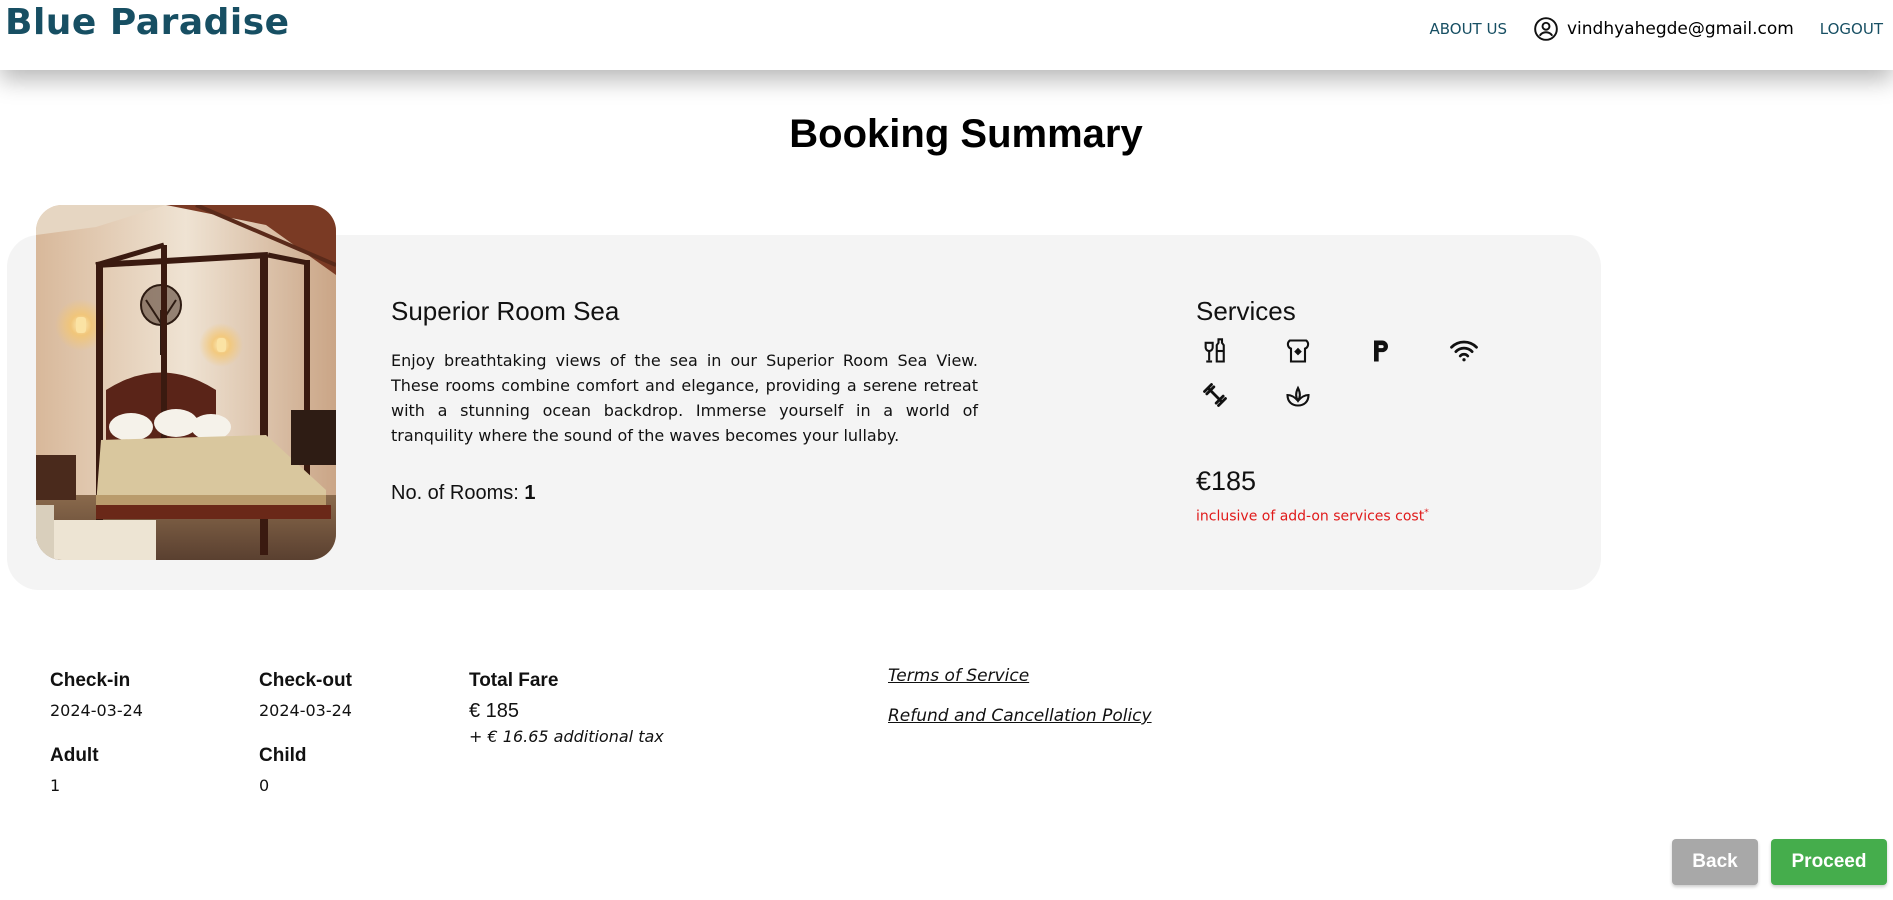  What do you see at coordinates (566, 736) in the screenshot?
I see `additional-tax: + € 16.65 additional tax` at bounding box center [566, 736].